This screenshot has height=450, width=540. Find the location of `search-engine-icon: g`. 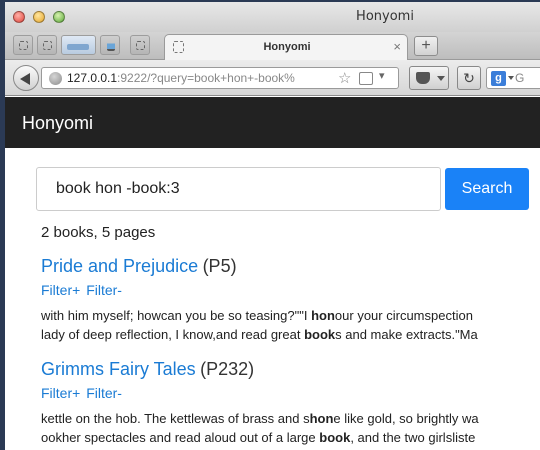

search-engine-icon: g is located at coordinates (498, 78).